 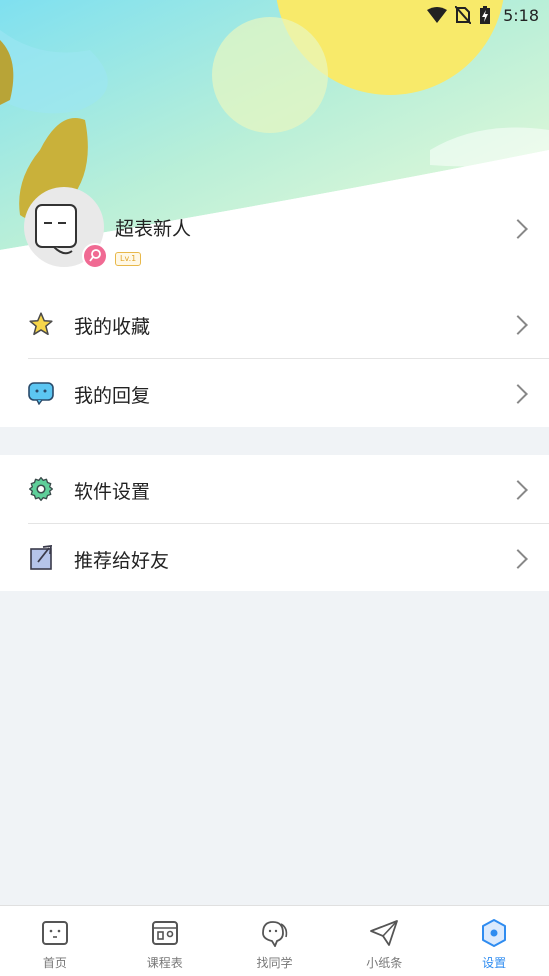 I want to click on menu-group-personal: 我的收藏 我的回复, so click(x=274, y=358).